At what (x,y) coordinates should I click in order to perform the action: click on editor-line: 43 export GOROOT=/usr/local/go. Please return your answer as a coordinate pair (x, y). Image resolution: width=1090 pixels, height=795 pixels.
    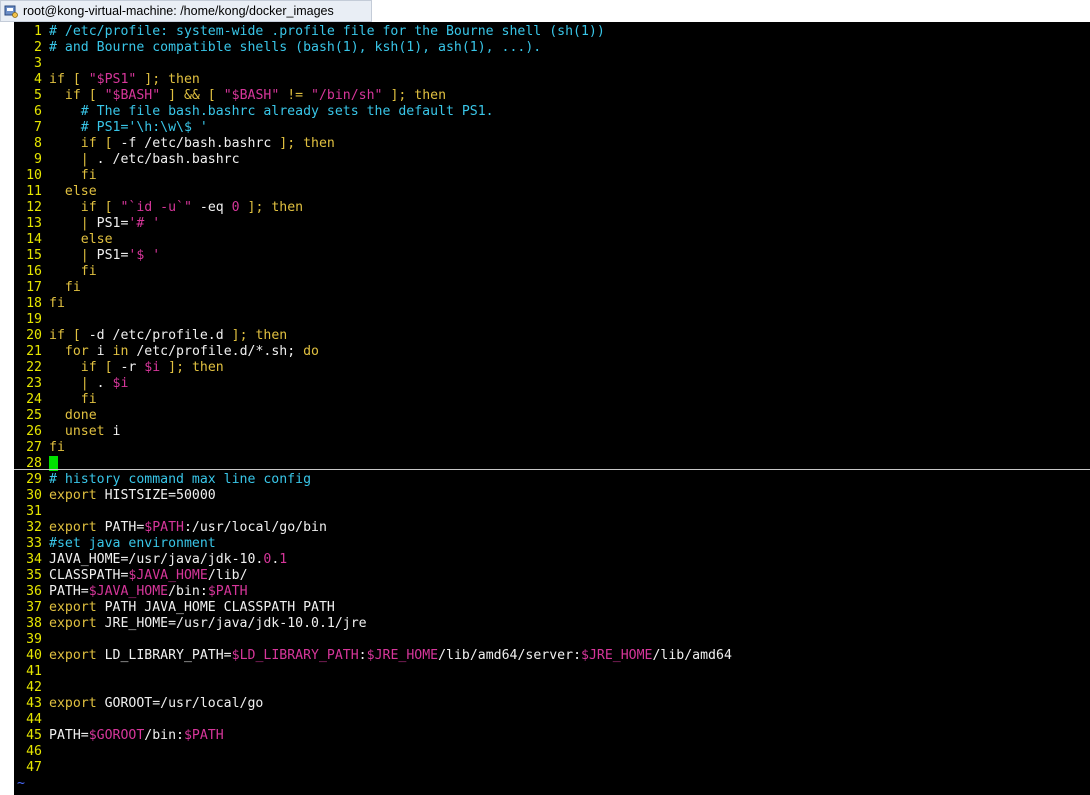
    Looking at the image, I should click on (138, 704).